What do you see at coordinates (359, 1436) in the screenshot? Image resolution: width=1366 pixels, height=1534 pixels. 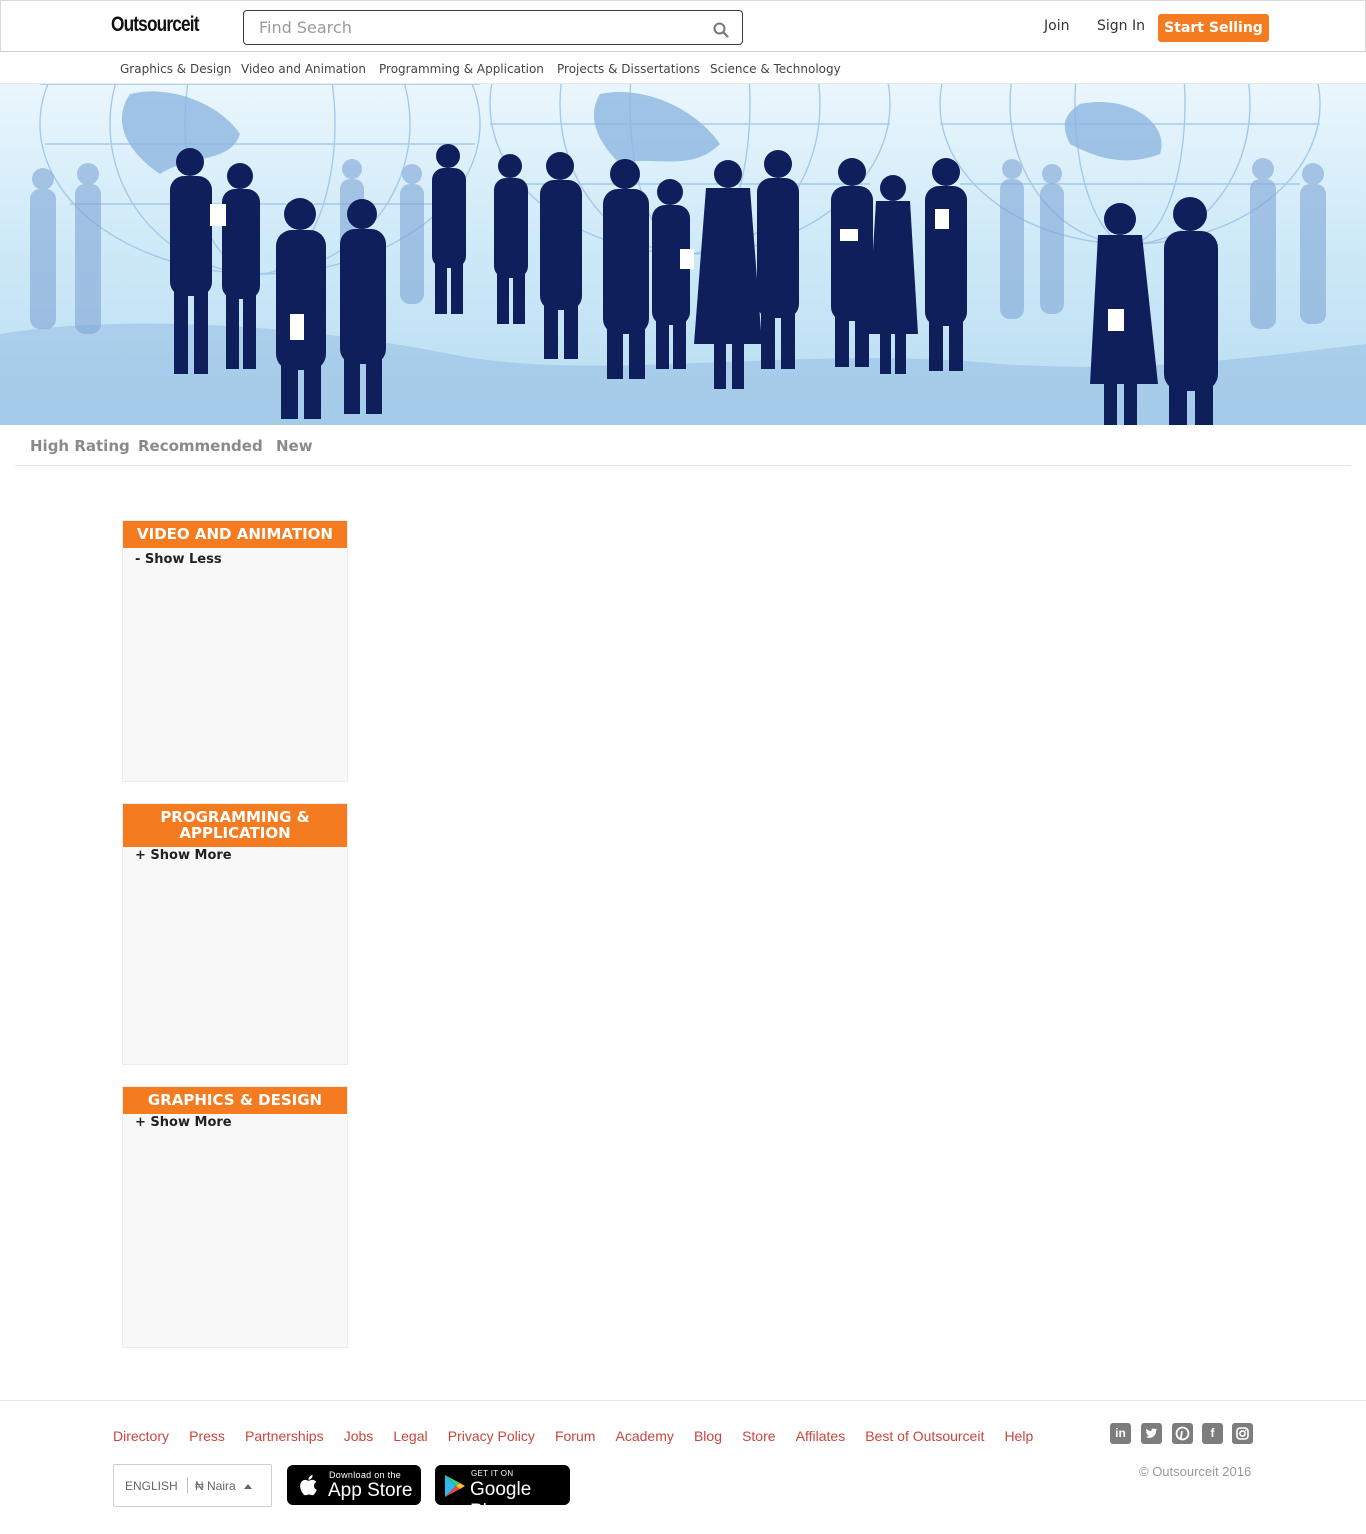 I see `footer-link-jobs: Jobs` at bounding box center [359, 1436].